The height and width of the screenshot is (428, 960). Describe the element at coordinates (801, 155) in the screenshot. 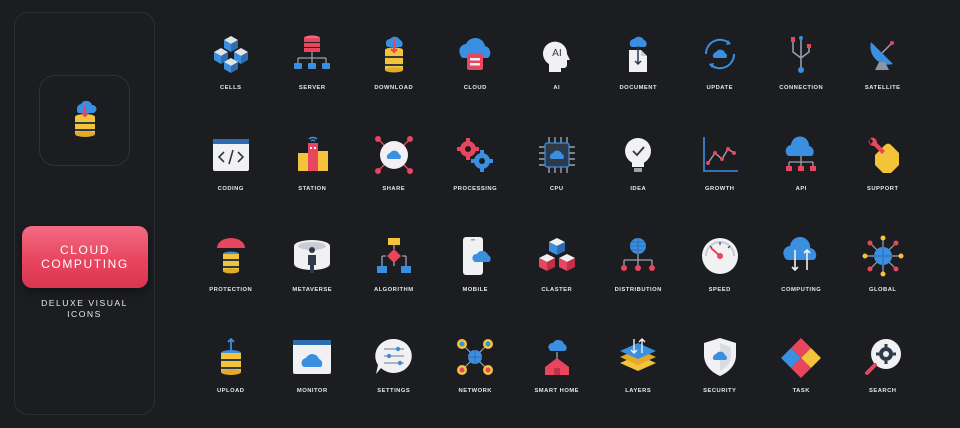

I see `api-icon` at that location.